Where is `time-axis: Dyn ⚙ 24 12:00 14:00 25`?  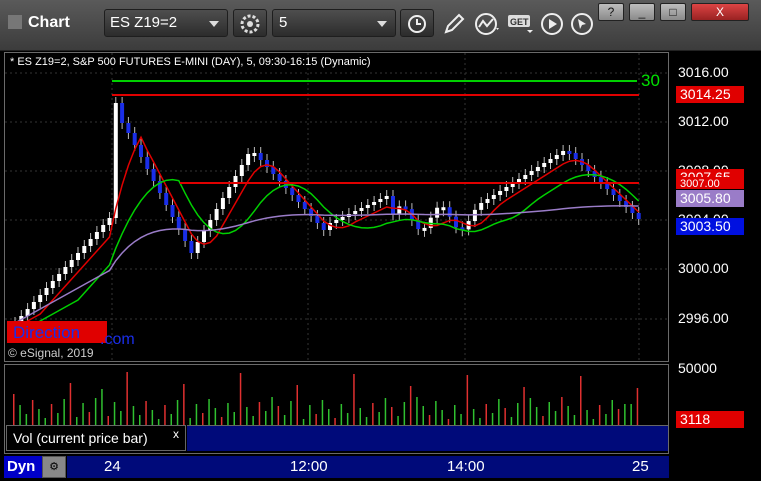 time-axis: Dyn ⚙ 24 12:00 14:00 25 is located at coordinates (380, 467).